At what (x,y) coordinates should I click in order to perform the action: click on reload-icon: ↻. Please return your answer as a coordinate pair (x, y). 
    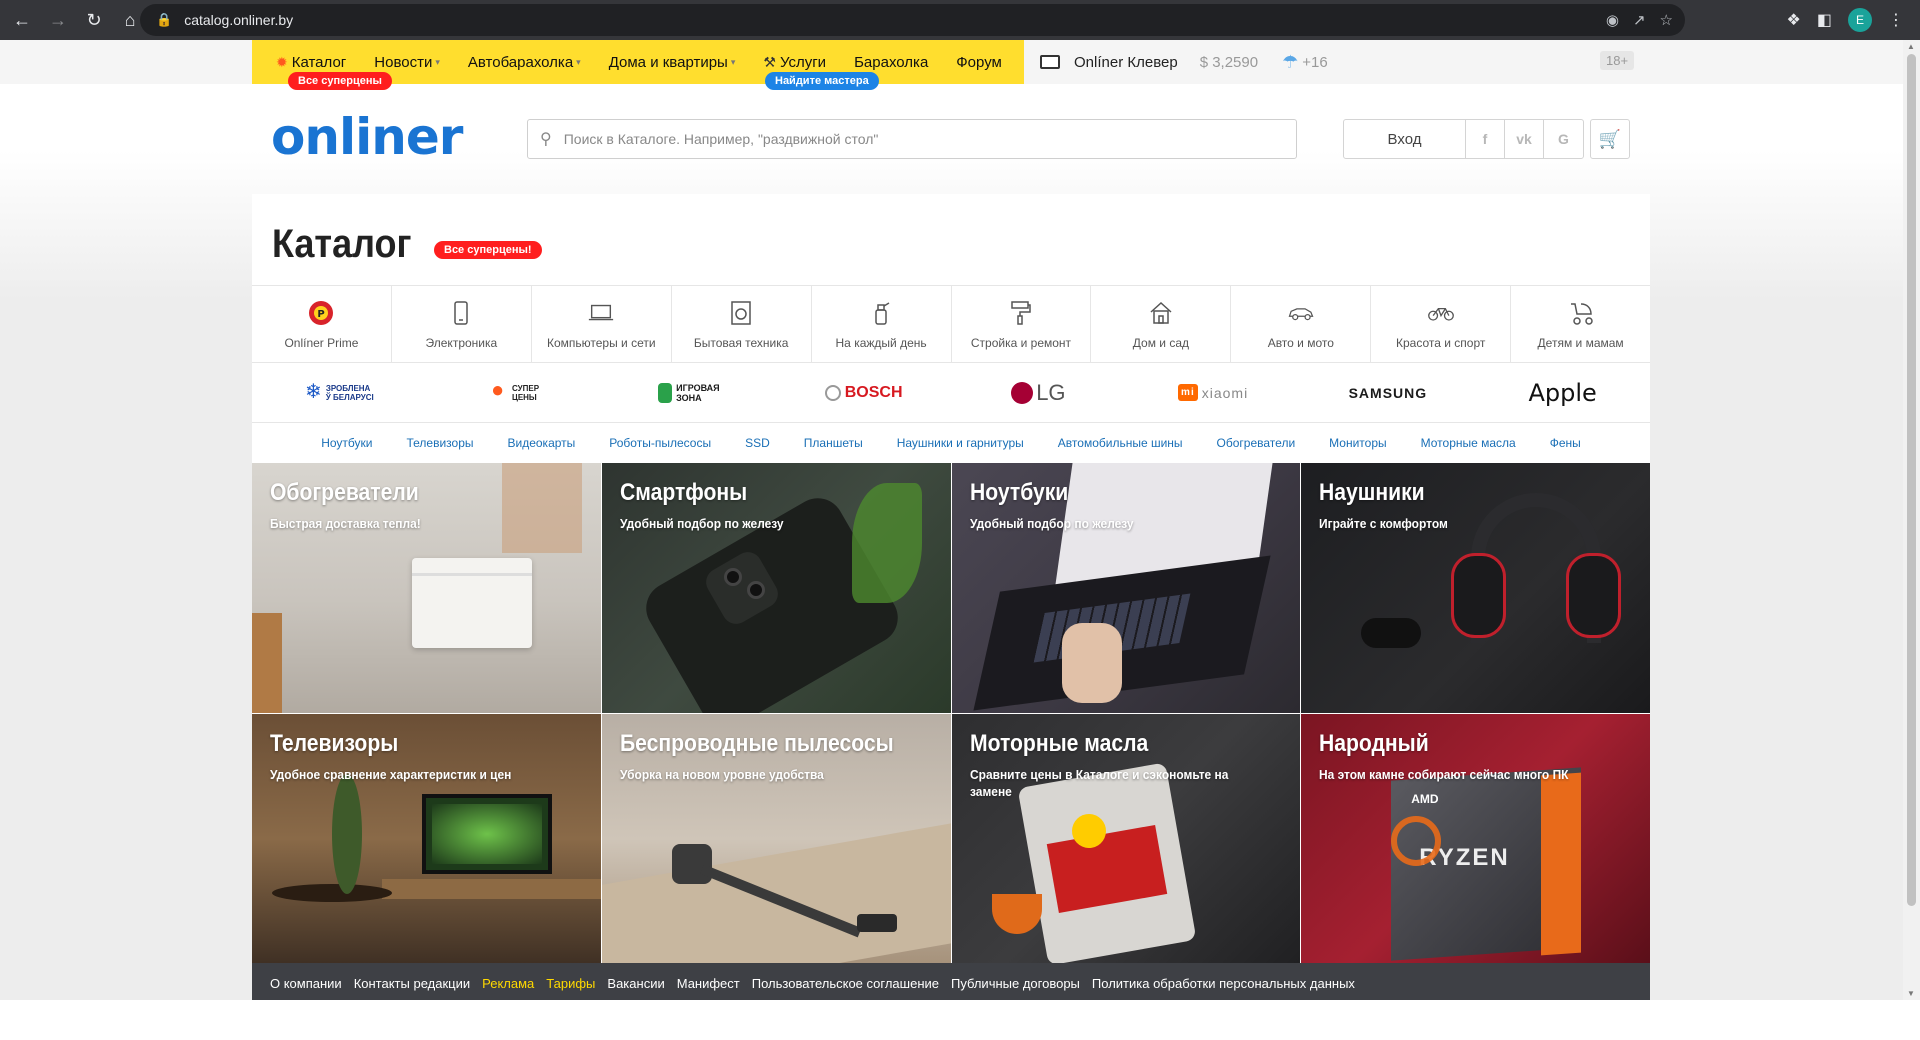
    Looking at the image, I should click on (94, 20).